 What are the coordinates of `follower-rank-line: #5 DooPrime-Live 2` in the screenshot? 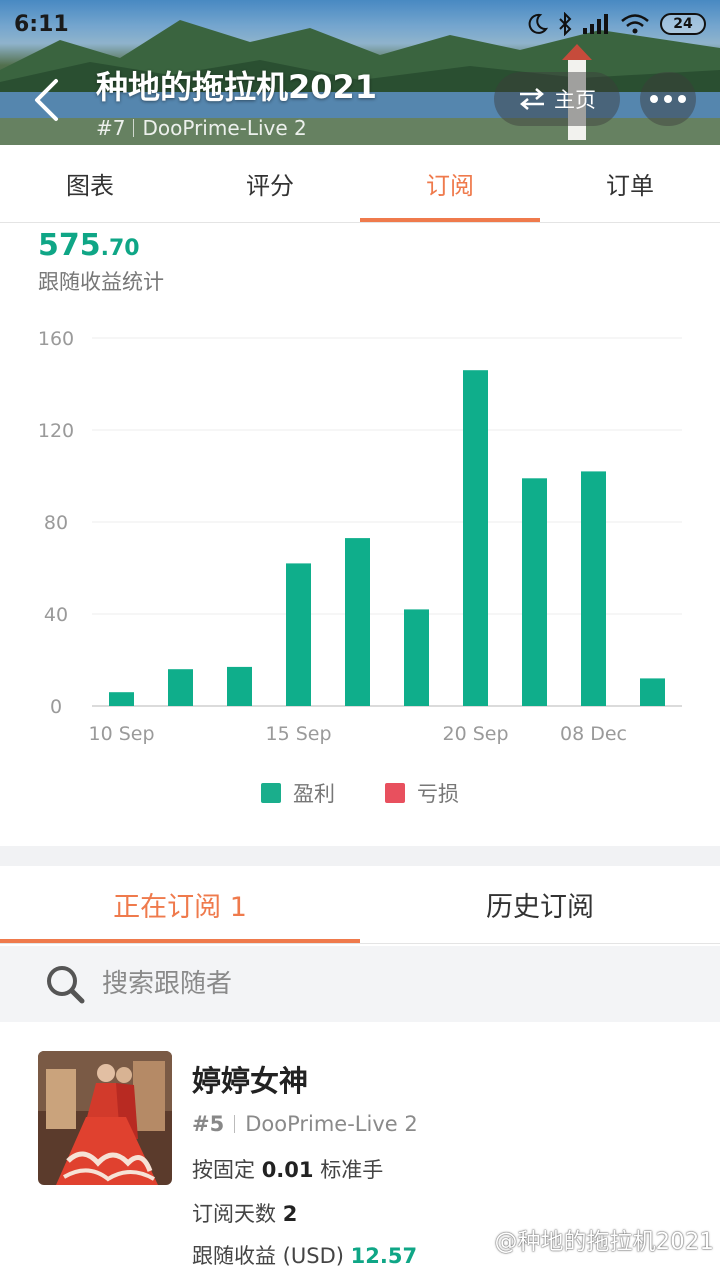 It's located at (305, 1124).